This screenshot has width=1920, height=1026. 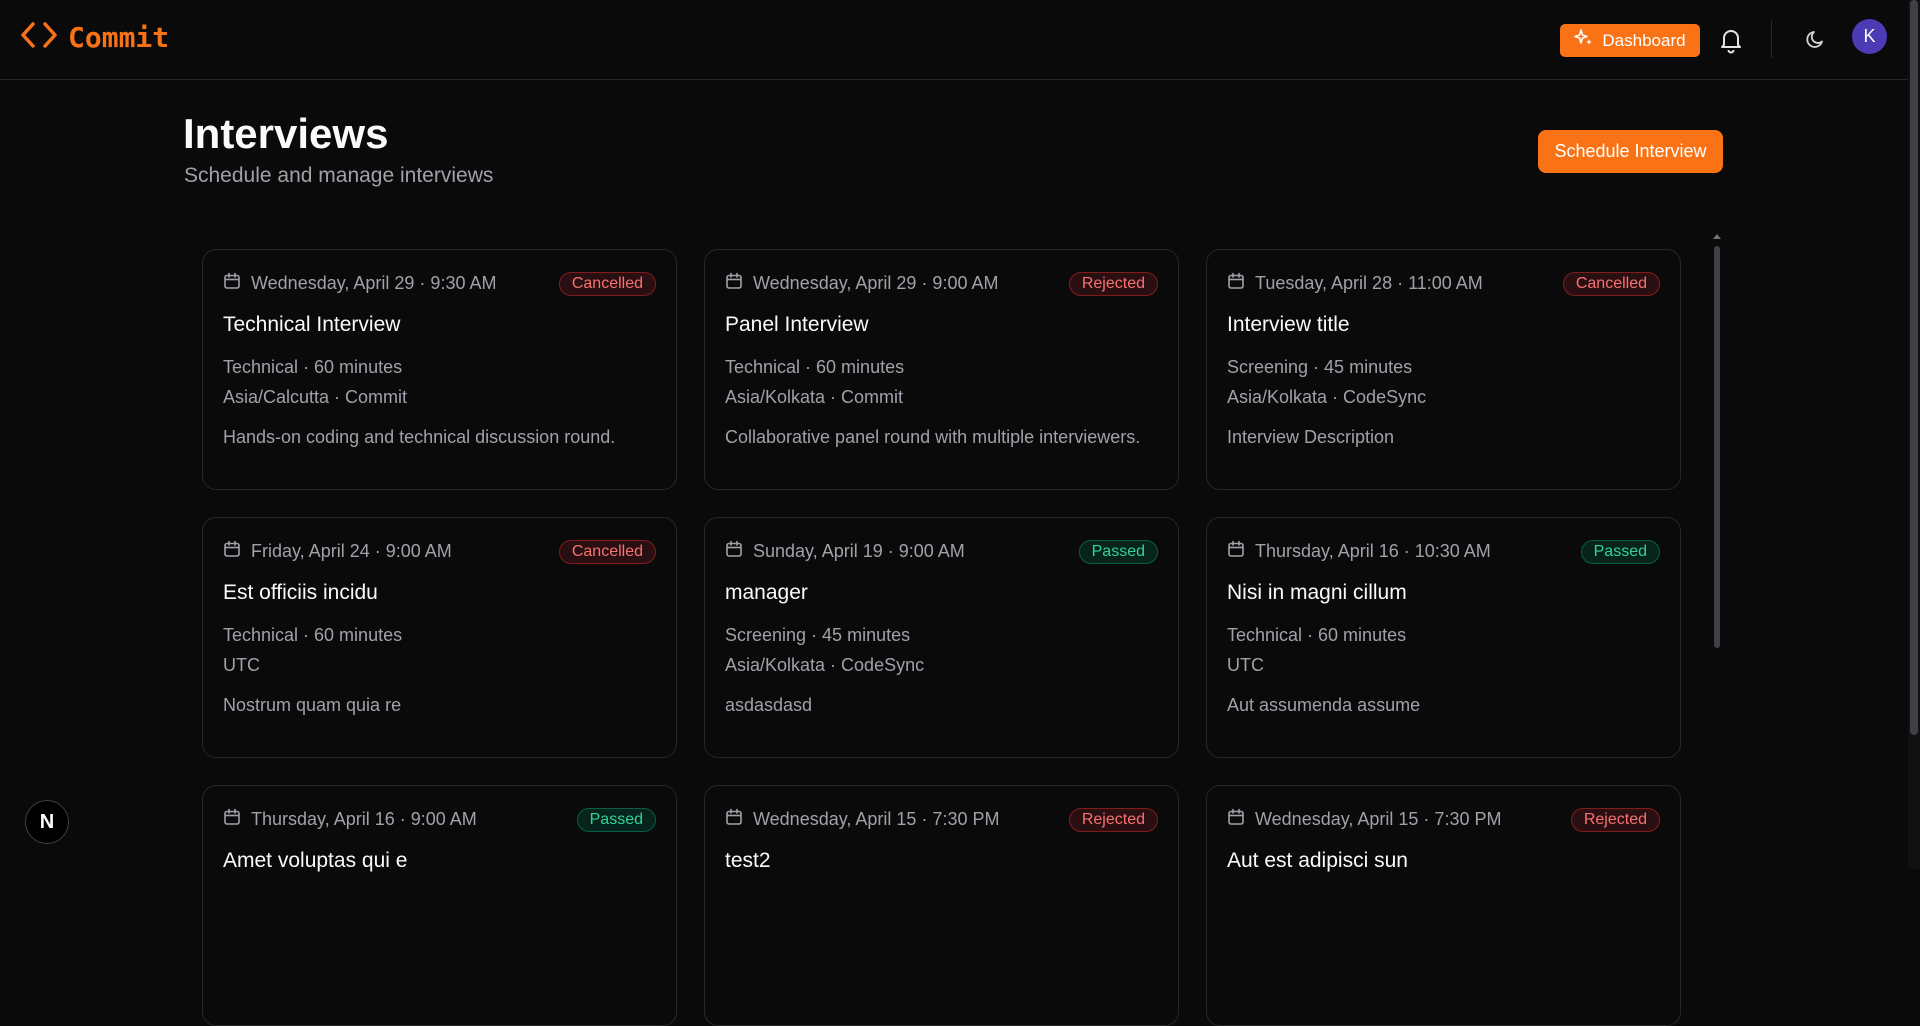 What do you see at coordinates (39, 37) in the screenshot?
I see `code-brackets-icon` at bounding box center [39, 37].